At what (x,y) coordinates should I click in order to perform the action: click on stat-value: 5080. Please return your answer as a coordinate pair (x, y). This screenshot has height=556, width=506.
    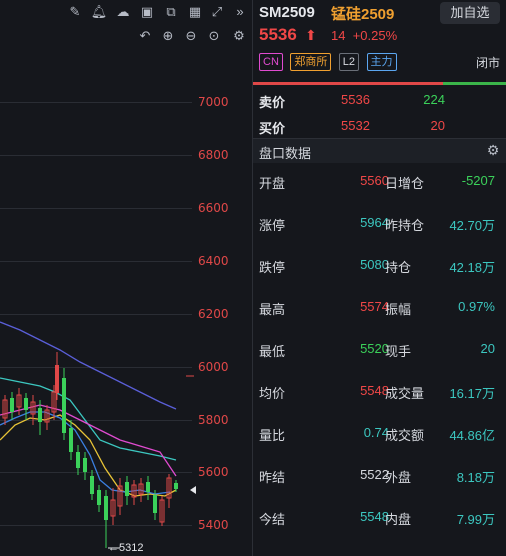
    Looking at the image, I should click on (374, 264).